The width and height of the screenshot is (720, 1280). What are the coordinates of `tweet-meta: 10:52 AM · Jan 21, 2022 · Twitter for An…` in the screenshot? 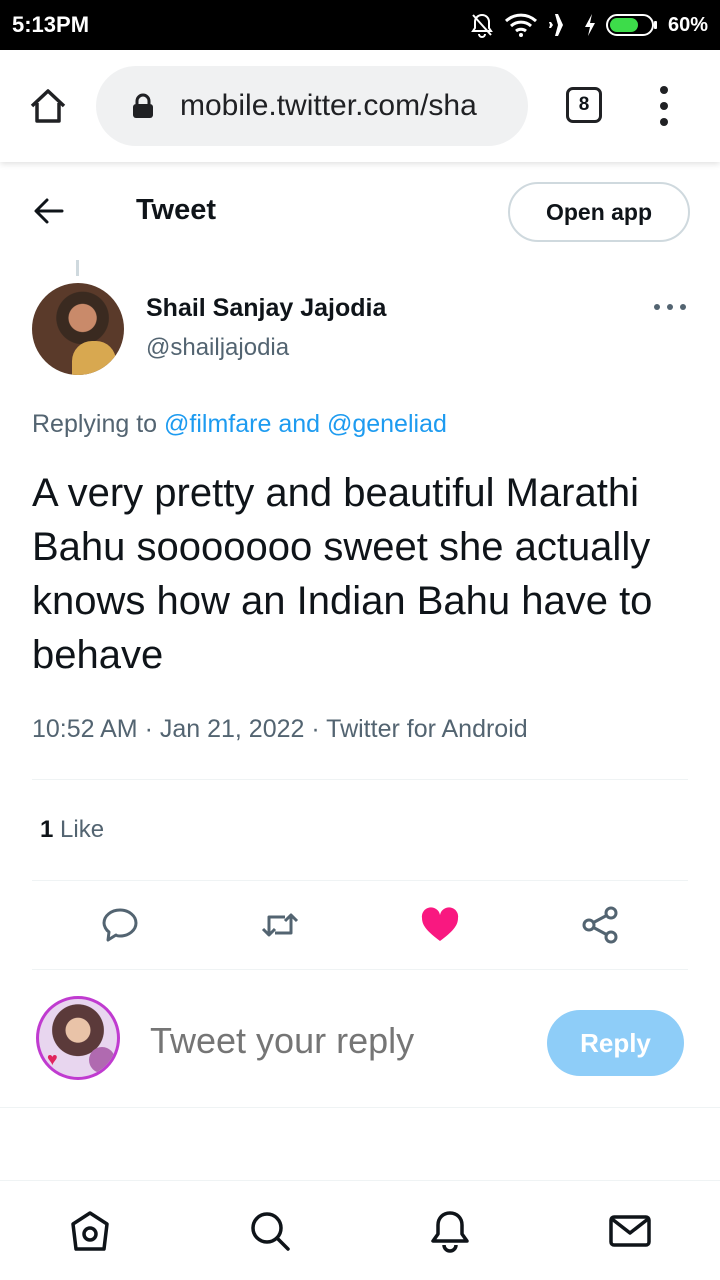 It's located at (280, 729).